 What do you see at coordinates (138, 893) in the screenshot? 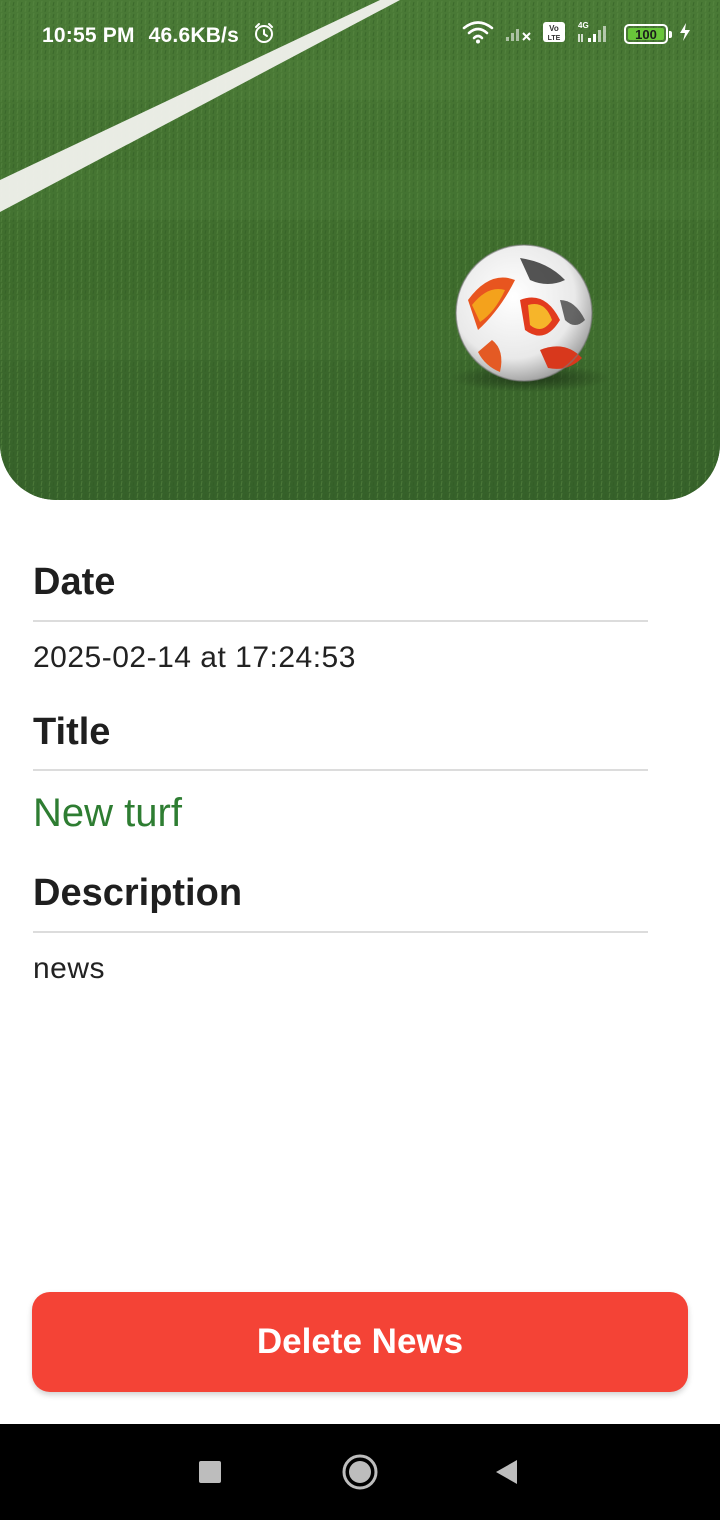
I see `description-label: Description` at bounding box center [138, 893].